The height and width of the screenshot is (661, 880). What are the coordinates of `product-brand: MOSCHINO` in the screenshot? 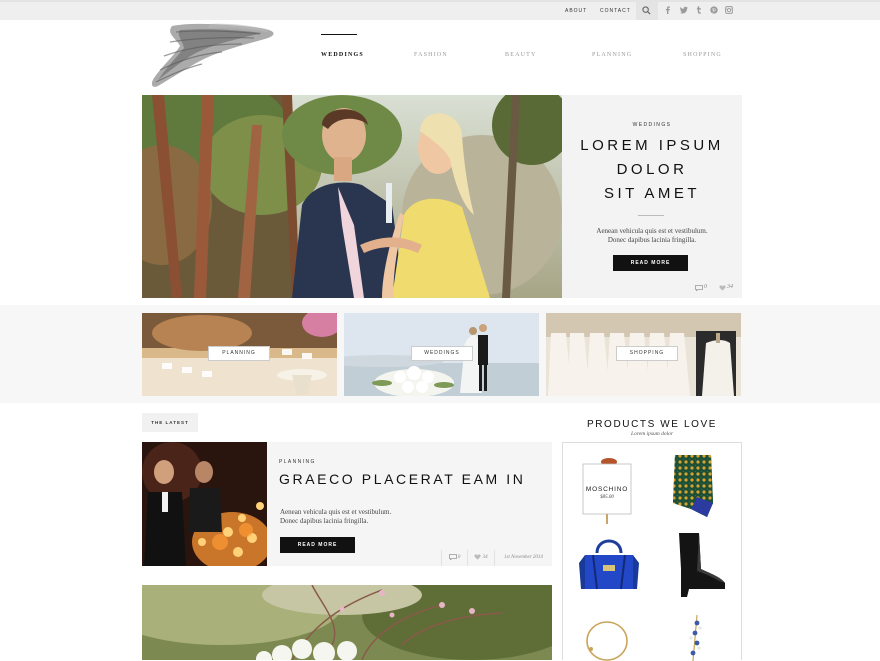 It's located at (607, 489).